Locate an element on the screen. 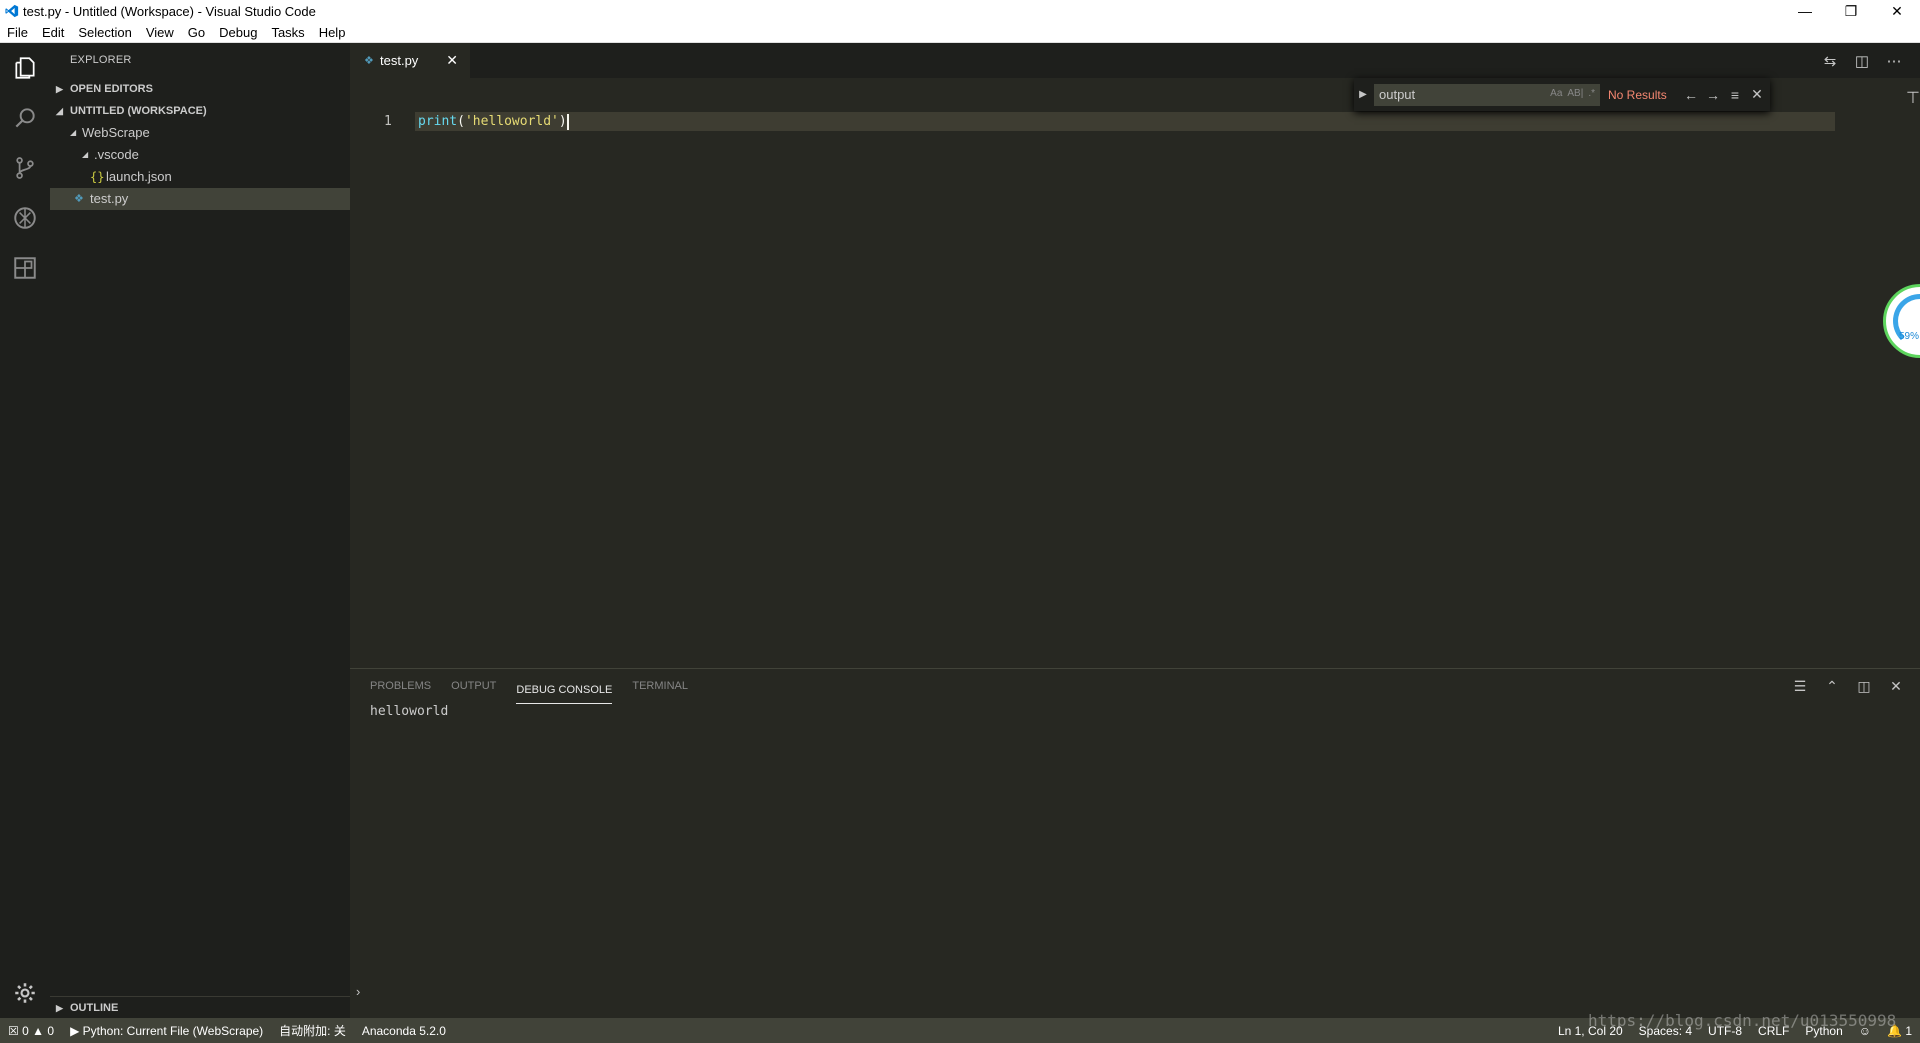  whole-word-toggle: AB| is located at coordinates (1575, 93).